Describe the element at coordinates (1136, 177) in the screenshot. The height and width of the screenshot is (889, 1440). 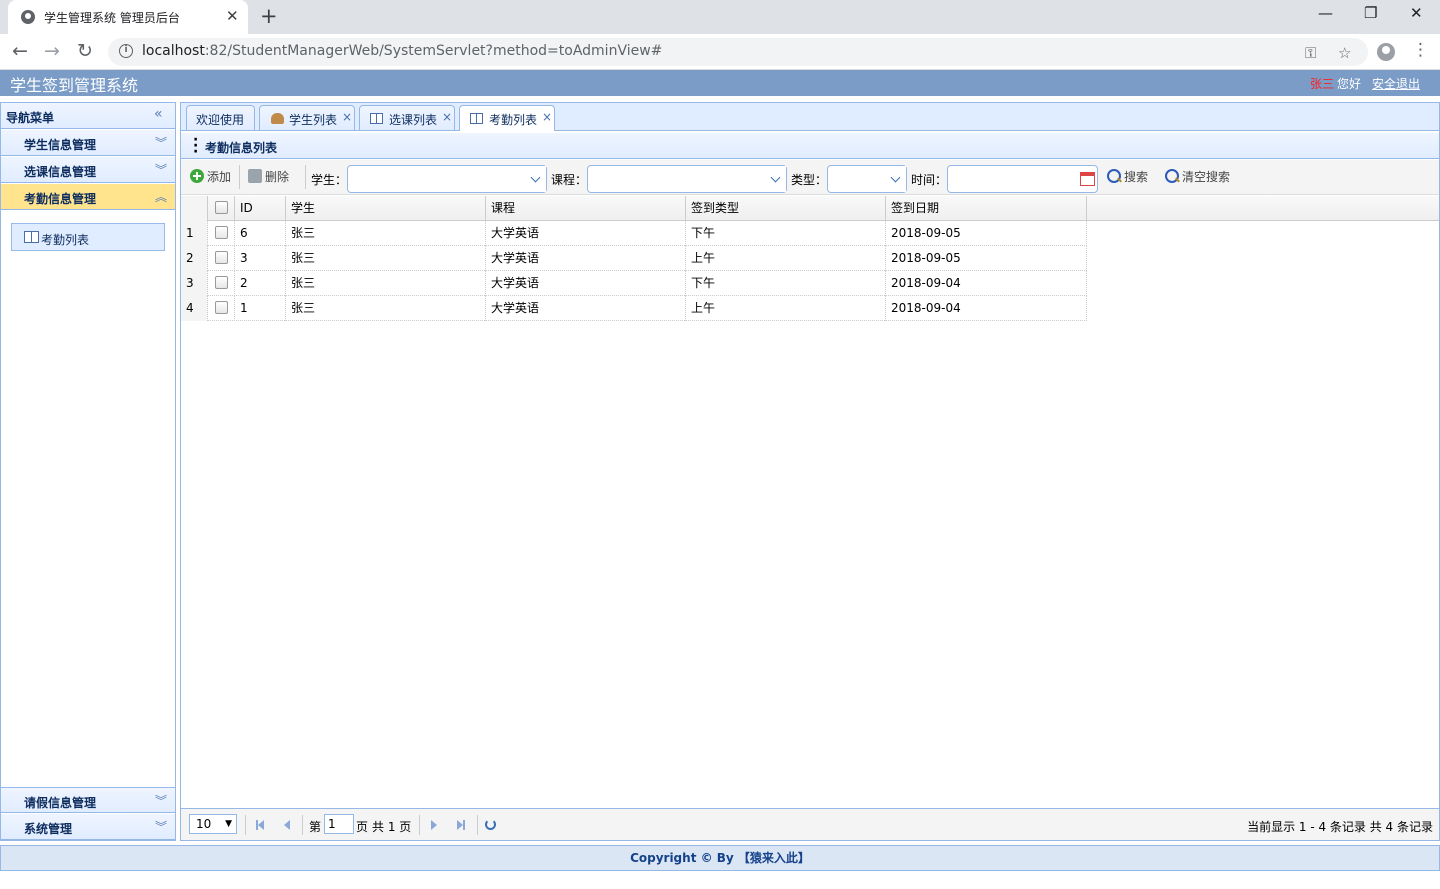
I see `search-label: 搜索` at that location.